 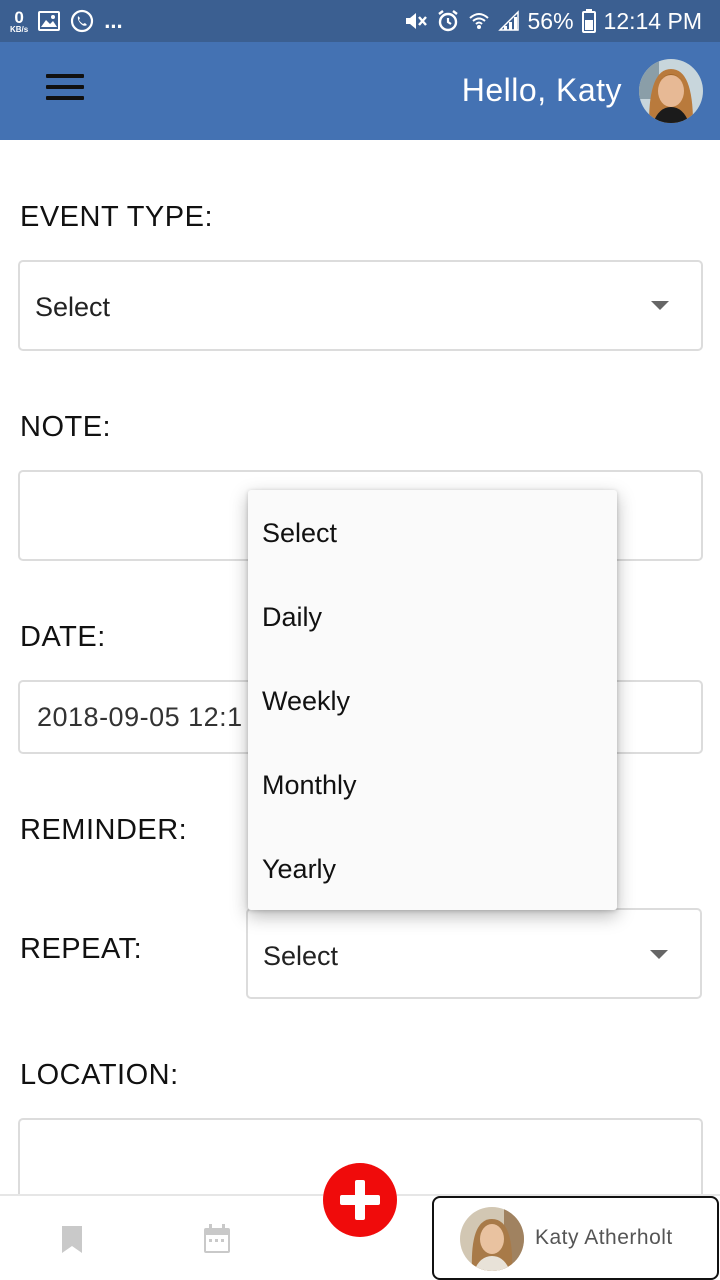 What do you see at coordinates (309, 785) in the screenshot?
I see `dropdown-option-monthly: Monthly` at bounding box center [309, 785].